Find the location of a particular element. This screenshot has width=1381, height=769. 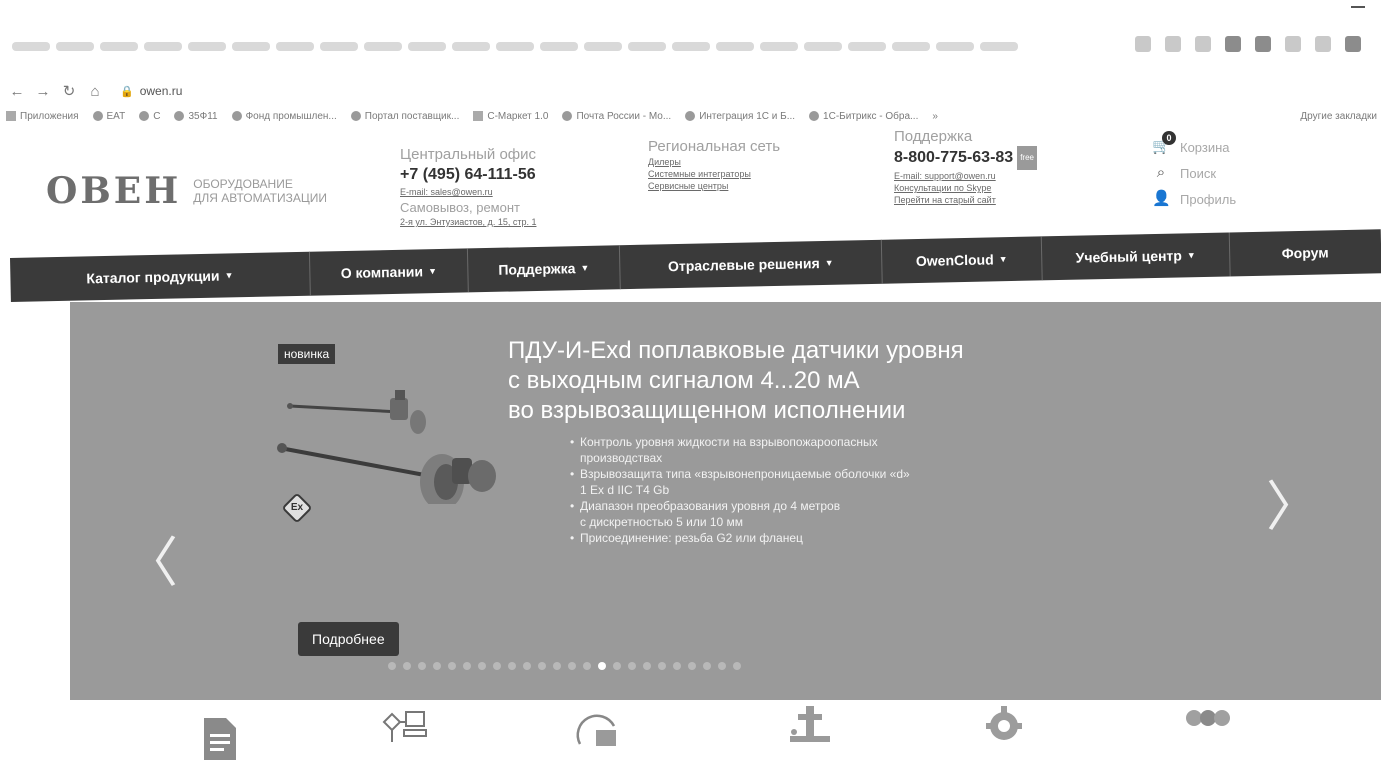

new-badge: новинка is located at coordinates (307, 354).